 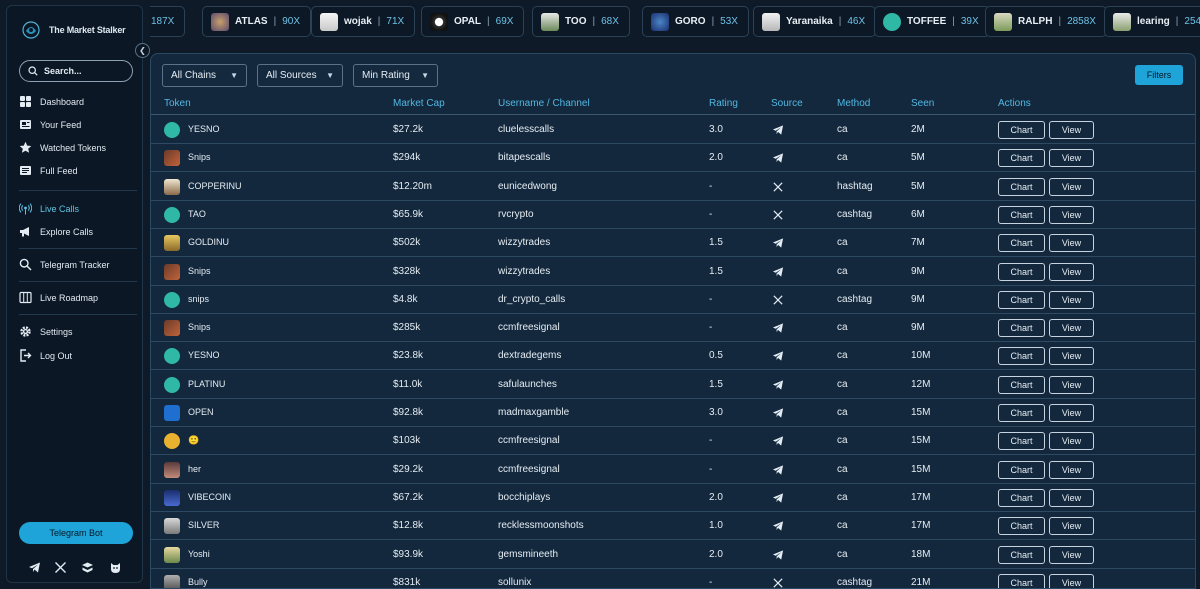 I want to click on token-name: TAO, so click(x=197, y=214).